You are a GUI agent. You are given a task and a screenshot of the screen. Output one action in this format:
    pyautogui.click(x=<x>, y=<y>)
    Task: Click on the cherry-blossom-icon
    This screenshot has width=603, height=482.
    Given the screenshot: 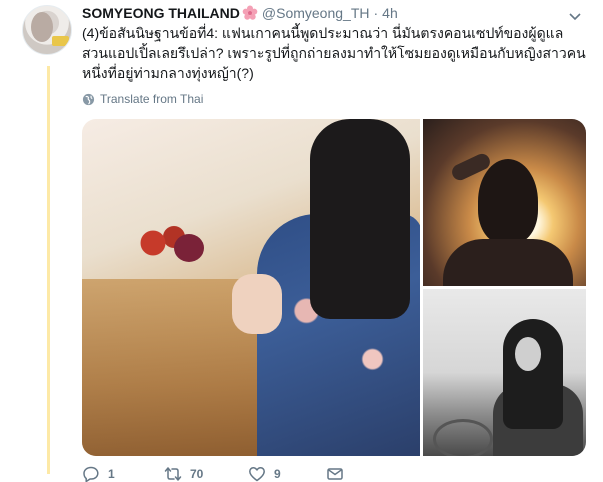 What is the action you would take?
    pyautogui.click(x=250, y=13)
    